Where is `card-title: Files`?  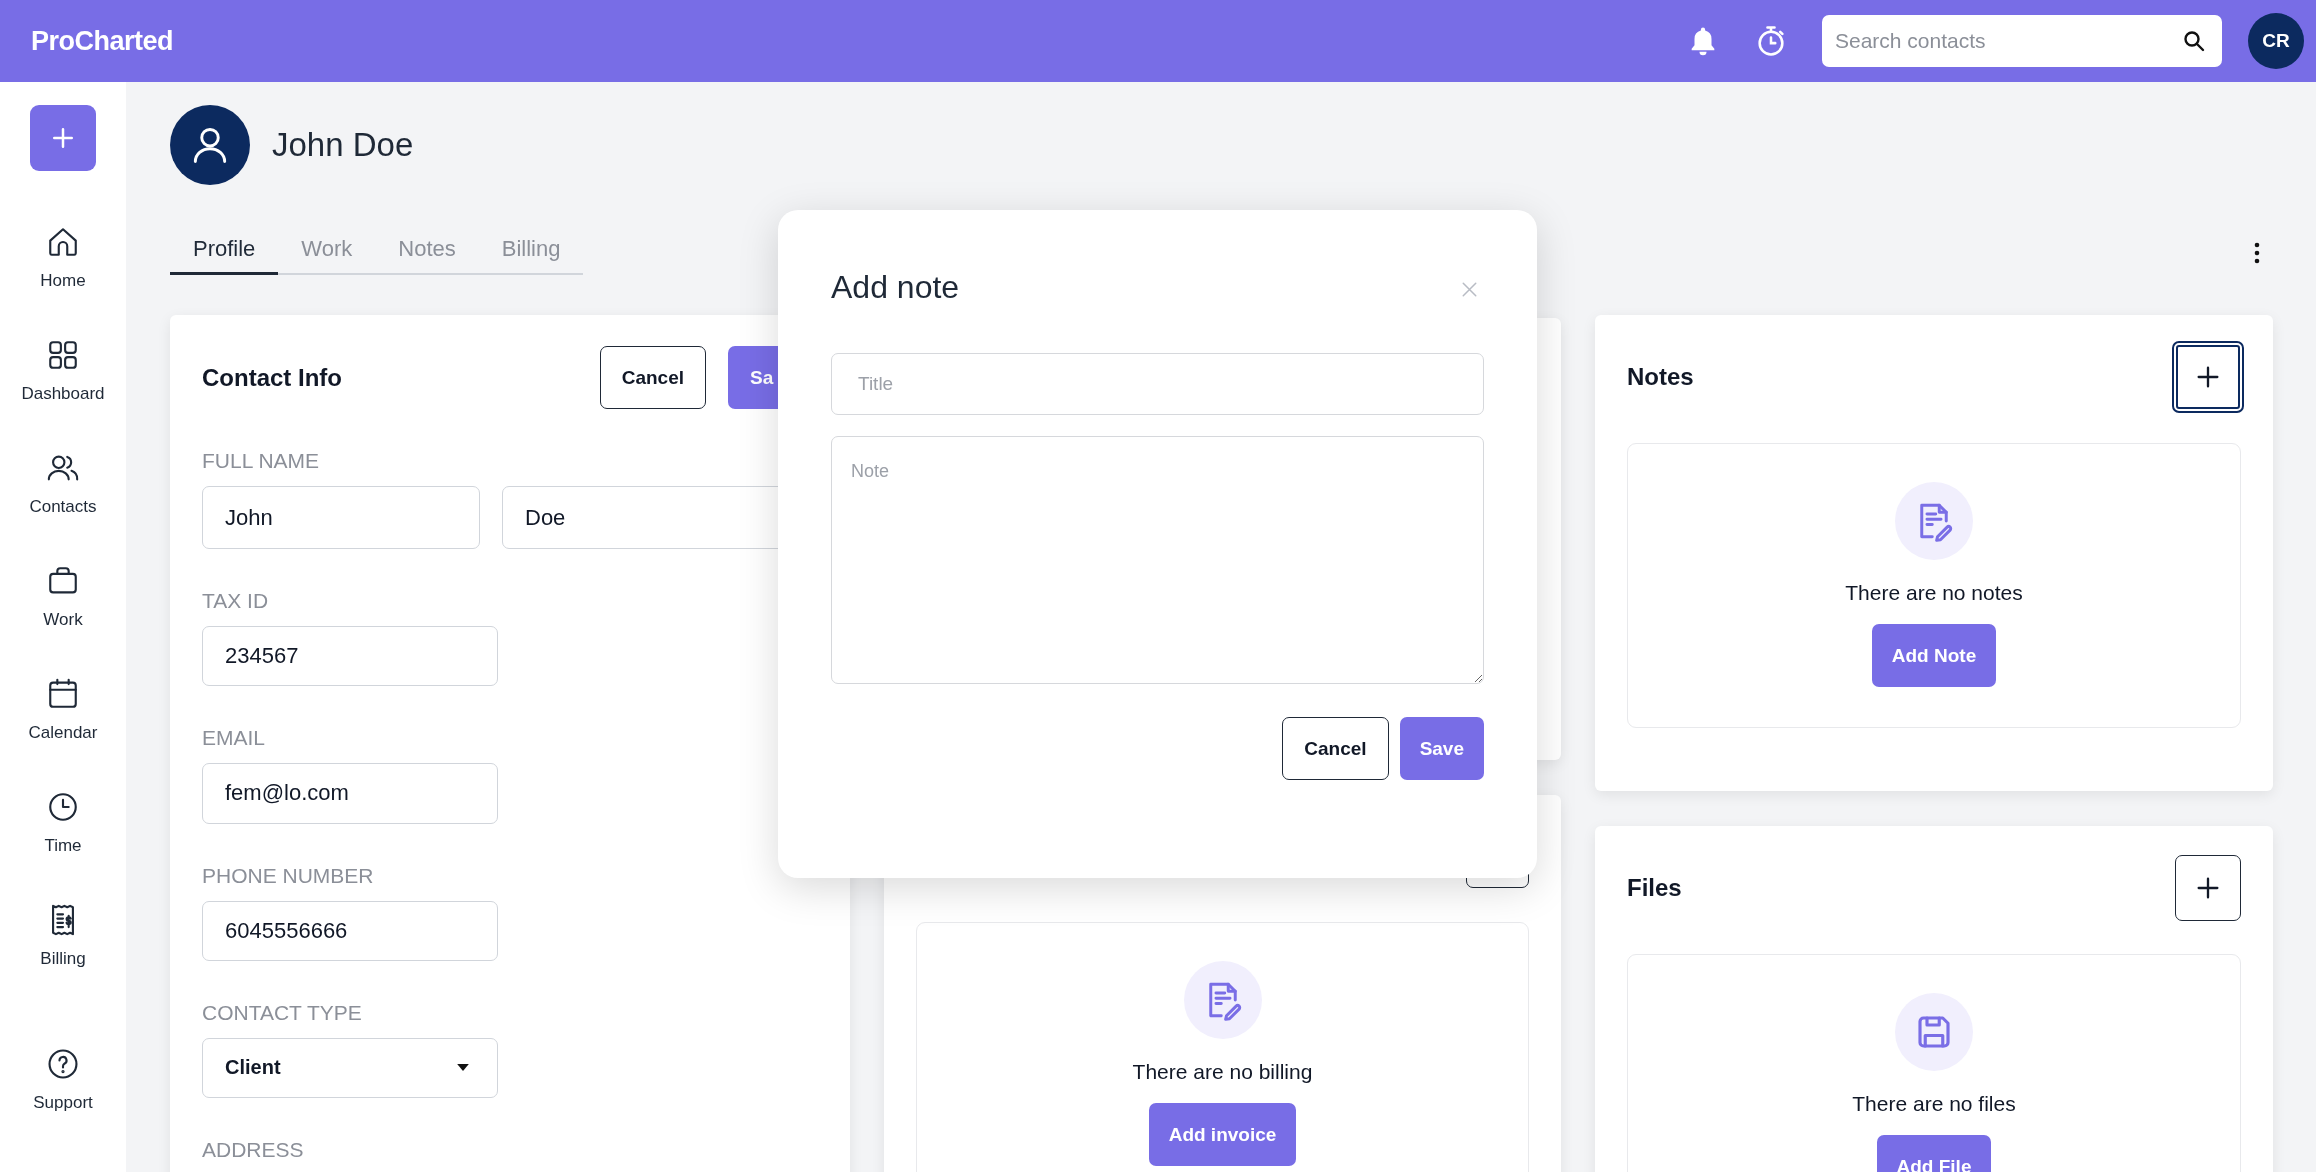 card-title: Files is located at coordinates (1654, 888).